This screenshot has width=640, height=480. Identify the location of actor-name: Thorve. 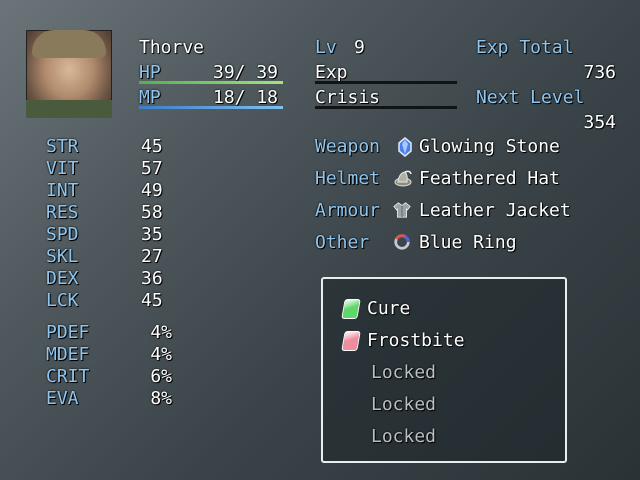
(172, 47).